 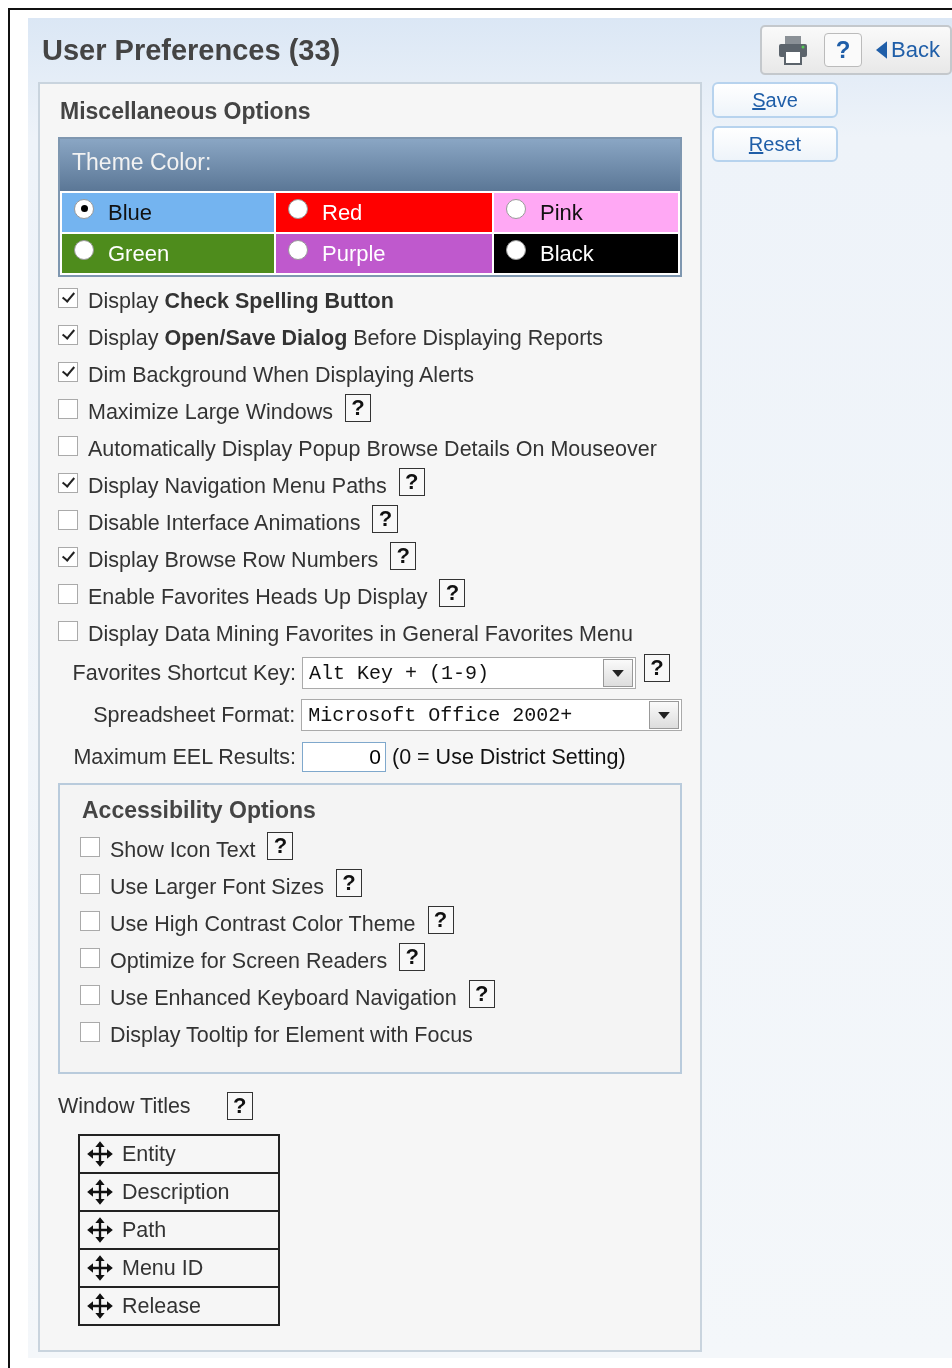 I want to click on option-label: Display Browse Row Numbers, so click(x=233, y=560).